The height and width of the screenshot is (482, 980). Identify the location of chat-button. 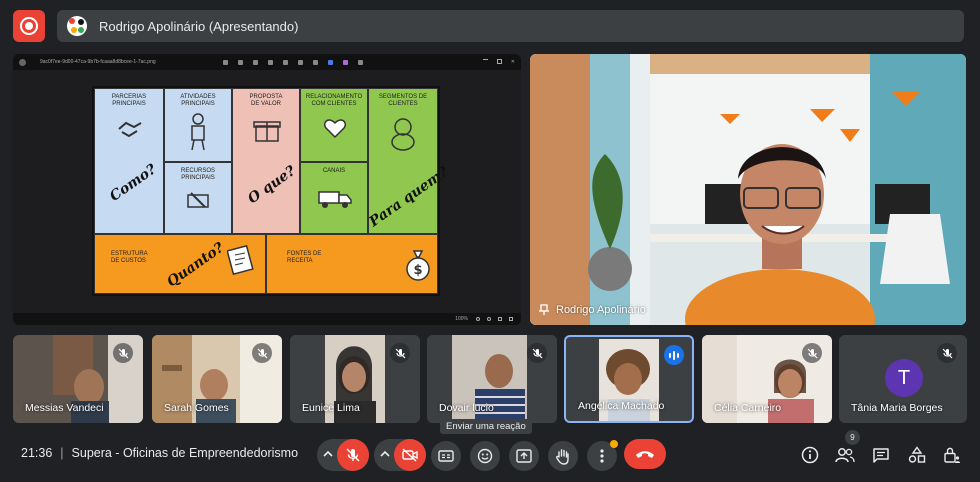
(881, 455).